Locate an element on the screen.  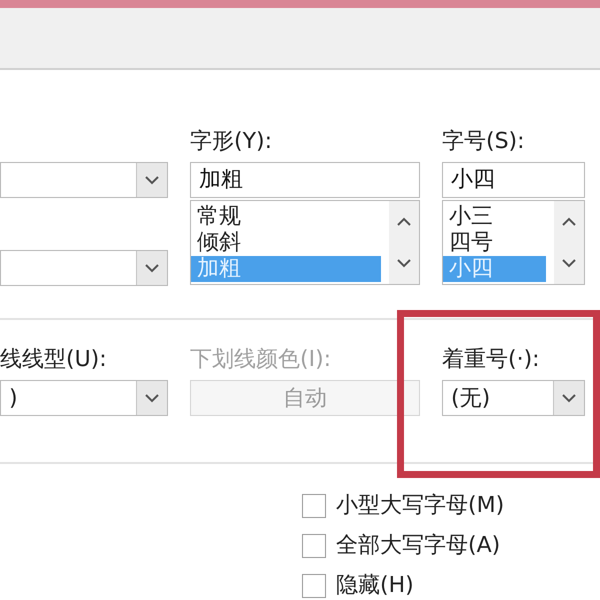
list-item: 四号 is located at coordinates (494, 243).